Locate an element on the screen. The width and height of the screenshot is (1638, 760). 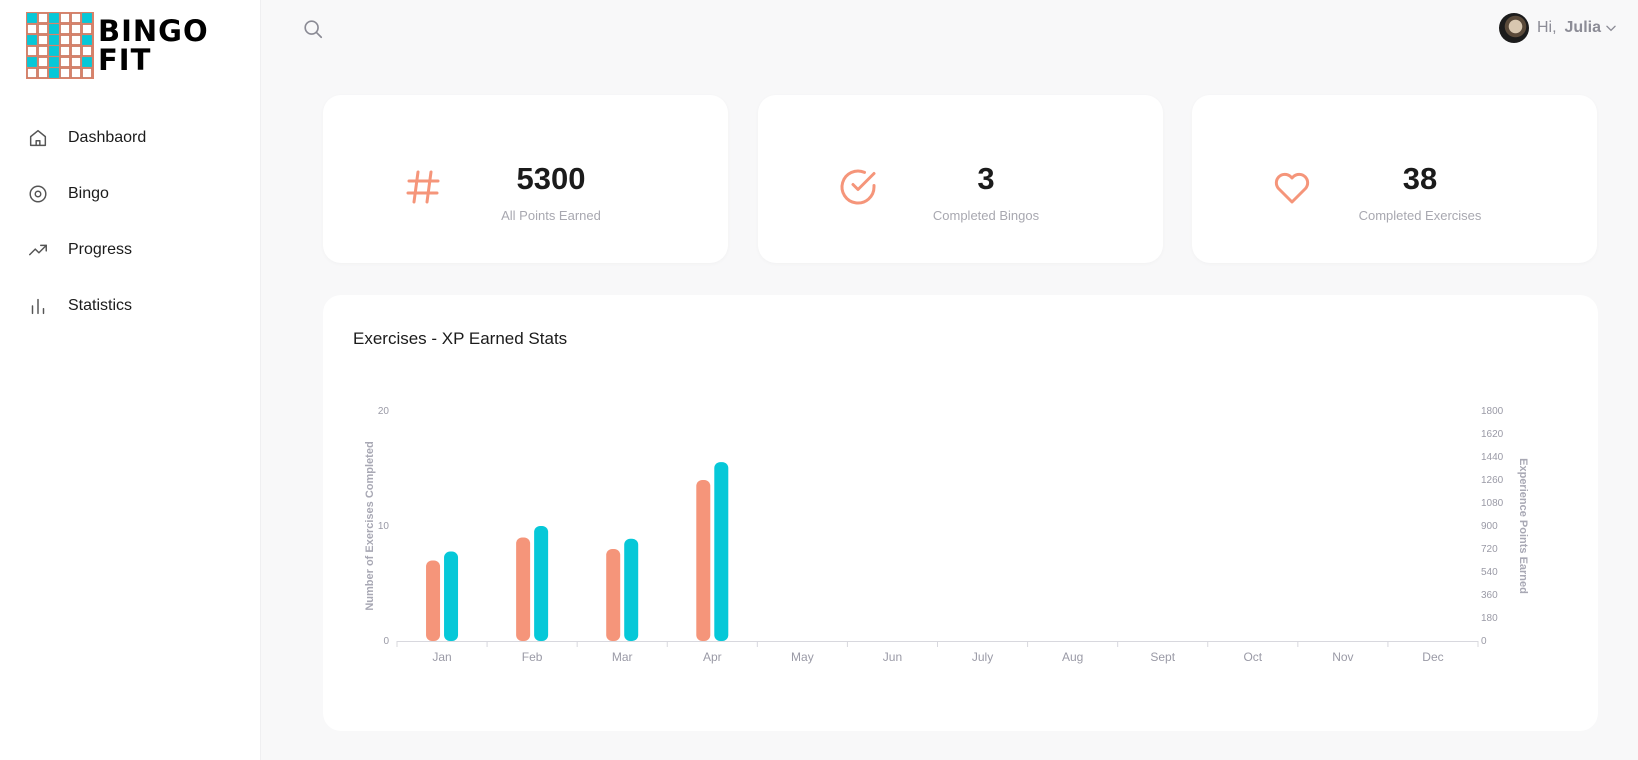
stat-card-points: 5300 All Points Earned is located at coordinates (525, 179).